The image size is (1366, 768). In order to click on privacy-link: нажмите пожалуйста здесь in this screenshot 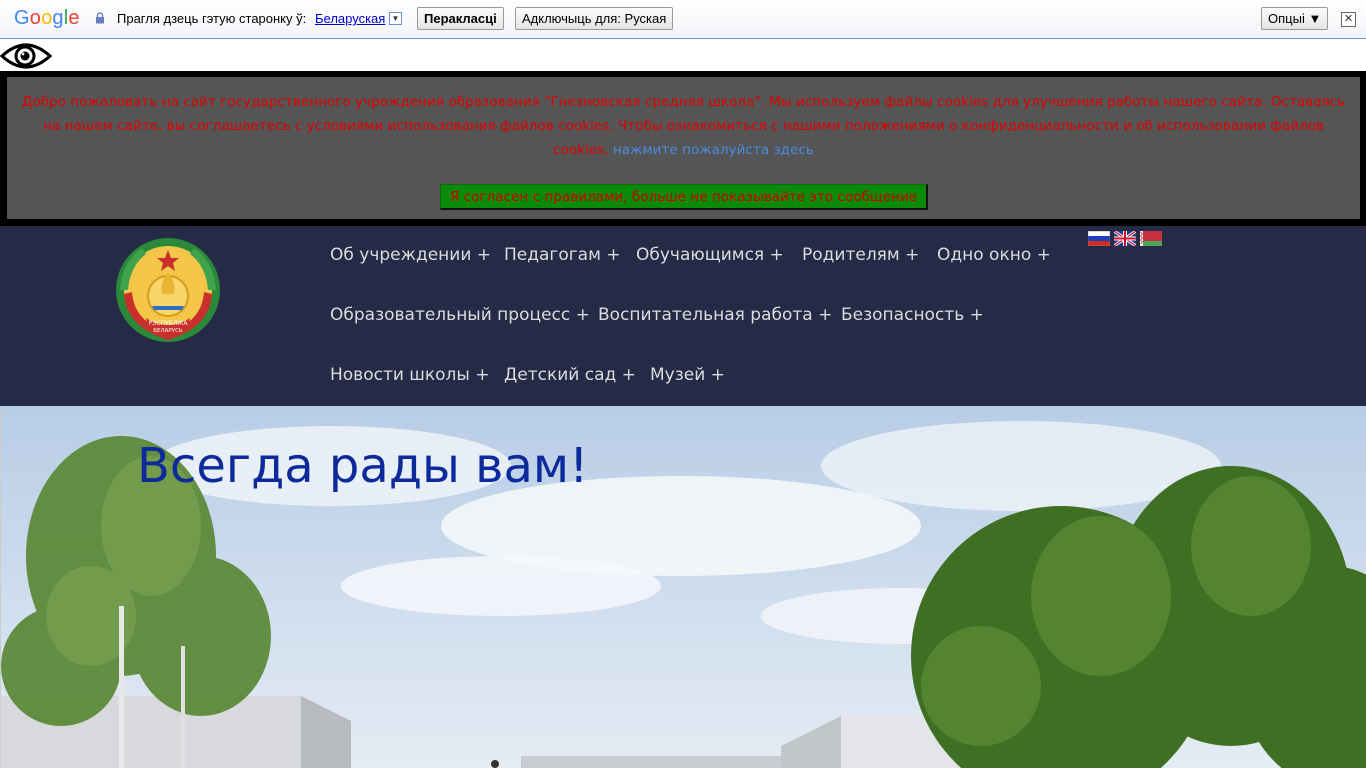, I will do `click(713, 150)`.